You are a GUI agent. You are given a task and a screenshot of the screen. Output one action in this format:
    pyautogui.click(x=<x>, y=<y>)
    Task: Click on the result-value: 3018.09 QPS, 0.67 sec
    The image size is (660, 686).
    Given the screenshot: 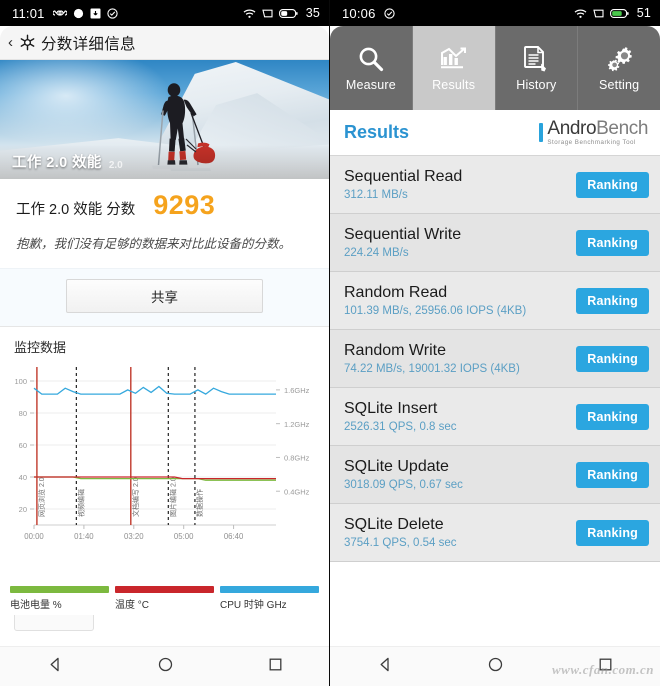 What is the action you would take?
    pyautogui.click(x=403, y=485)
    